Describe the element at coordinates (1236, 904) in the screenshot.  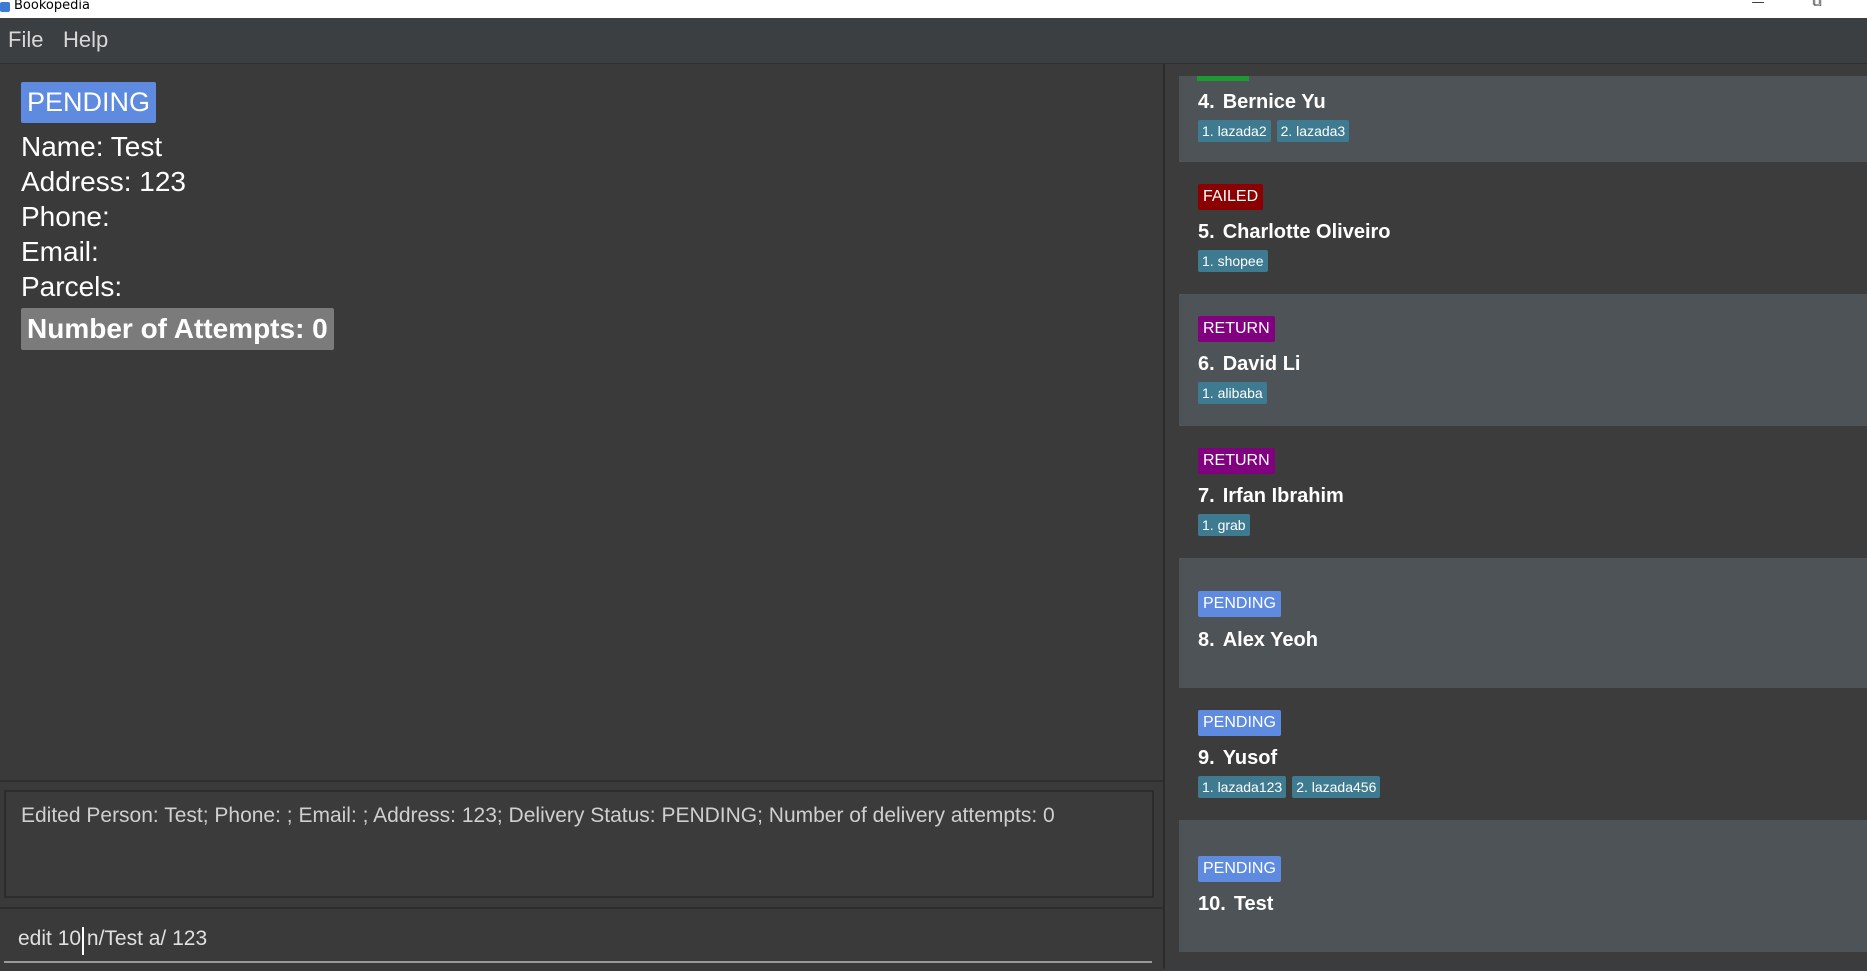
I see `person-name: 10. Test` at that location.